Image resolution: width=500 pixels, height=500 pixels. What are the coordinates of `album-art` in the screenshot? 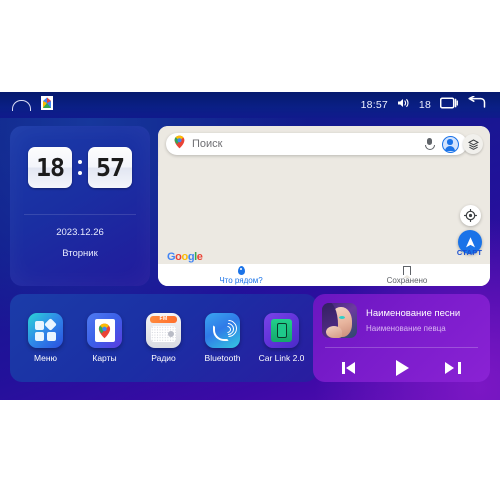 It's located at (339, 320).